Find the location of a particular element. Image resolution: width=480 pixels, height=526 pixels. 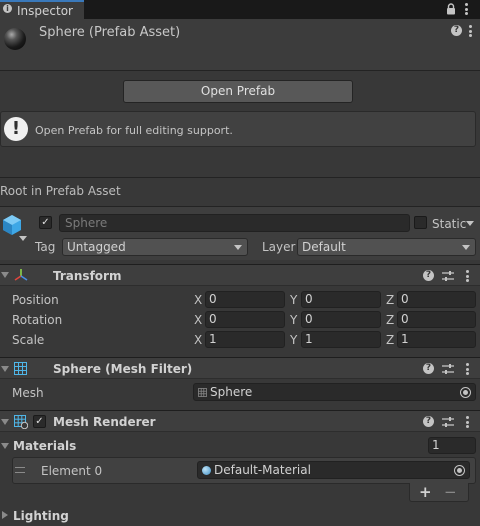

mesh-renderer-title: Mesh Renderer is located at coordinates (104, 422).